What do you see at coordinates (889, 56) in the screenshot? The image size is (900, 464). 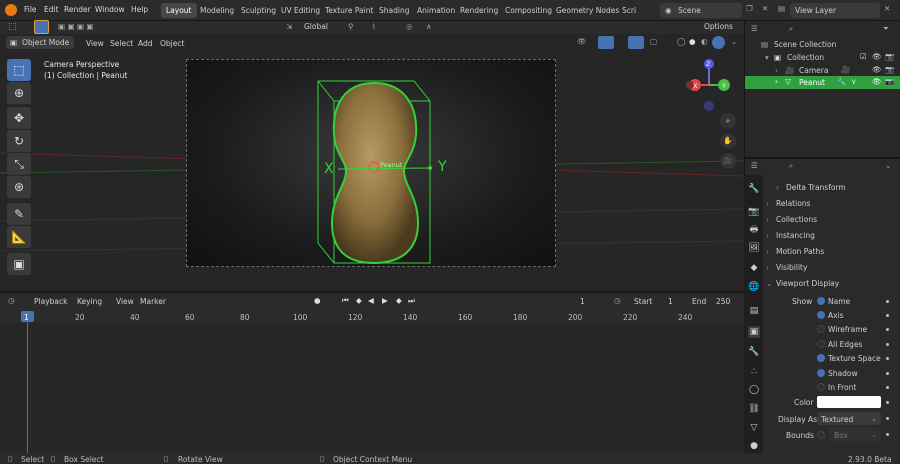 I see `collection-render-icon: 📷` at bounding box center [889, 56].